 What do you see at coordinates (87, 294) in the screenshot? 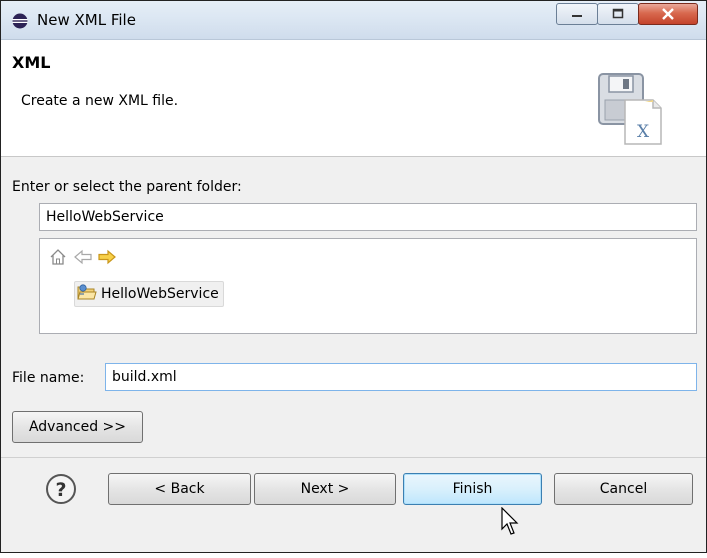
I see `project-folder-icon` at bounding box center [87, 294].